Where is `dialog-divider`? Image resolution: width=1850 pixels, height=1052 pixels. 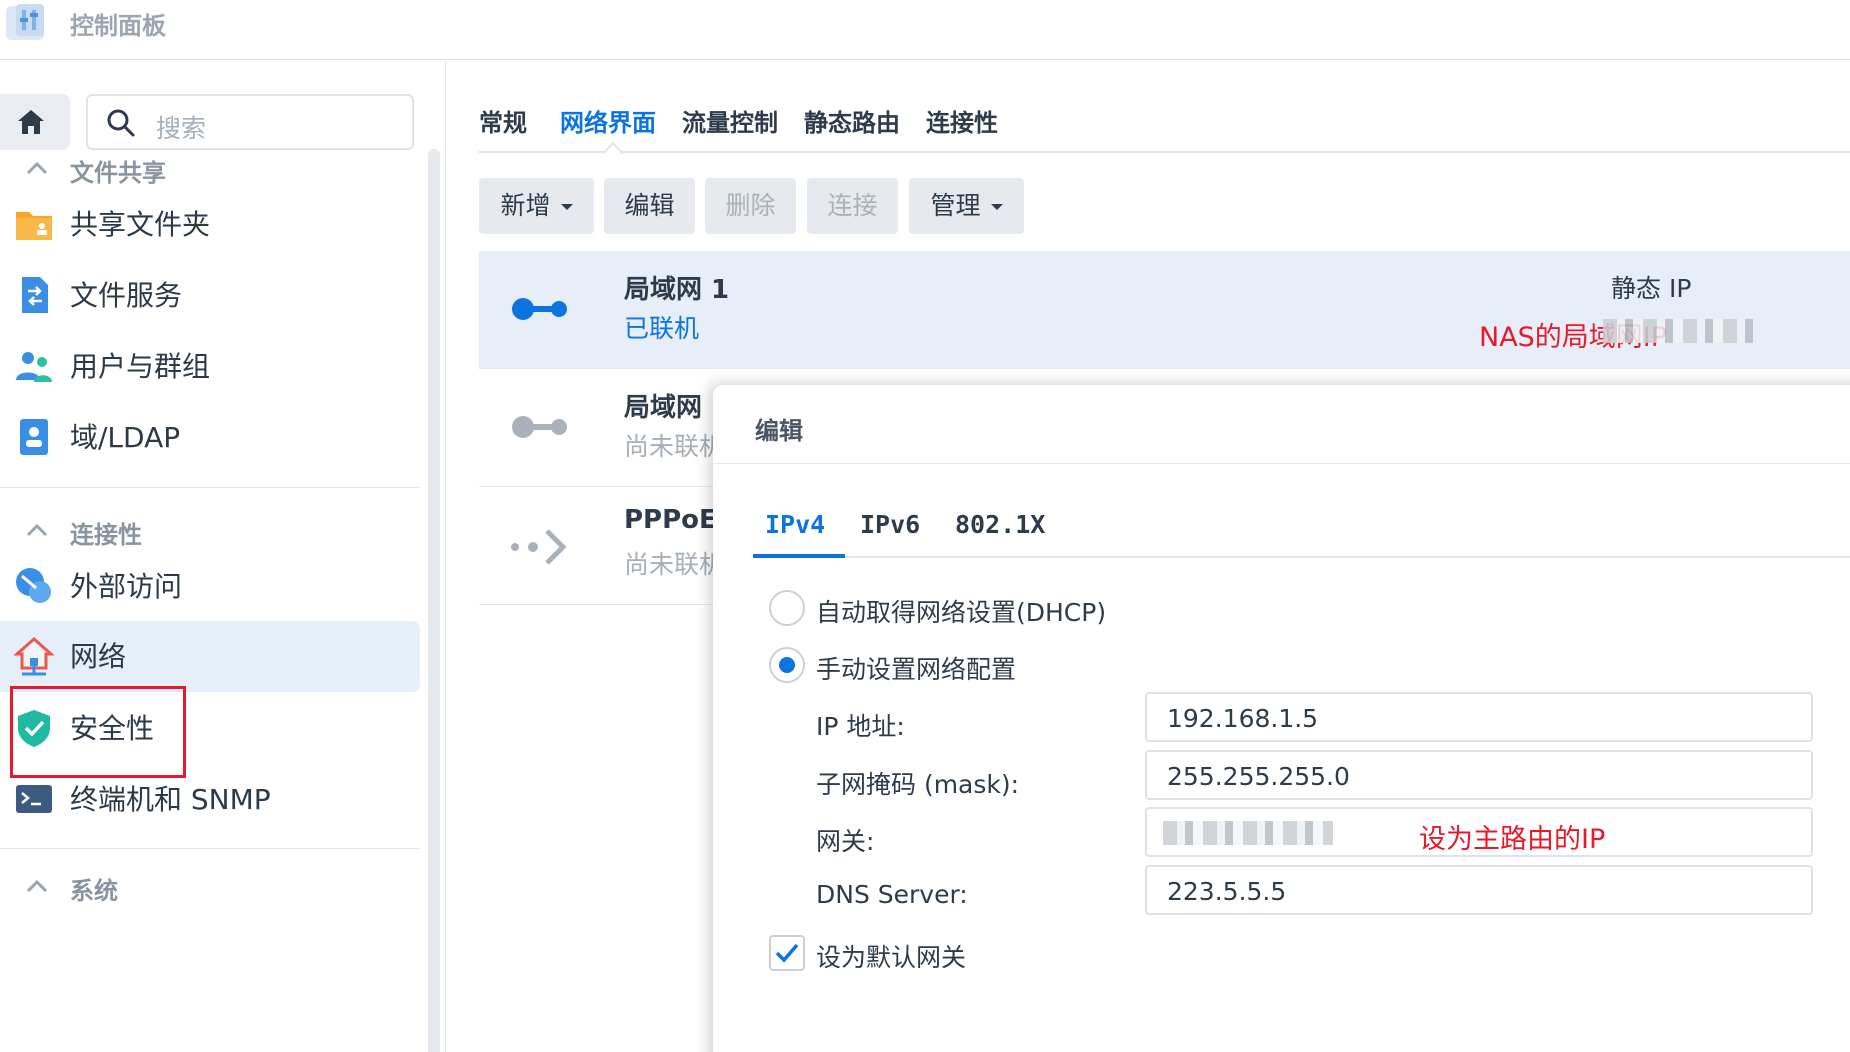
dialog-divider is located at coordinates (1281, 463).